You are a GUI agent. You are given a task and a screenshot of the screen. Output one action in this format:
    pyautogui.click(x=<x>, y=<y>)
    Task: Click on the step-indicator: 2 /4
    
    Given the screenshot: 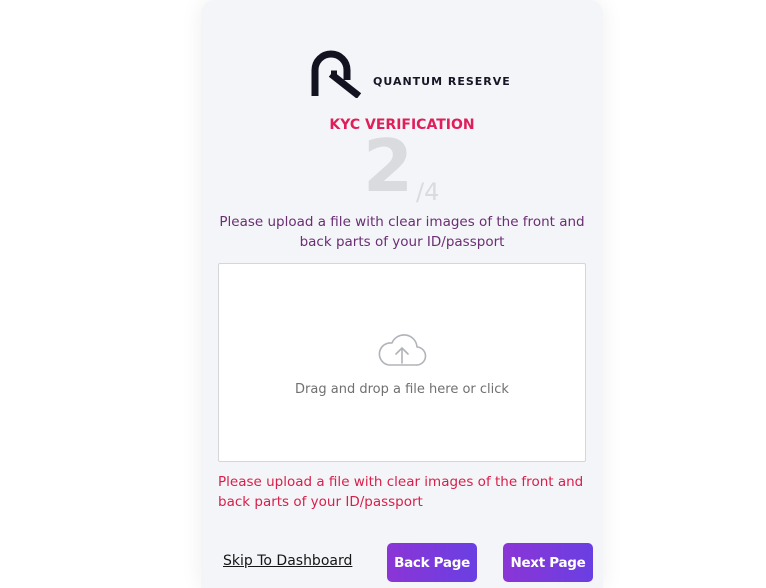 What is the action you would take?
    pyautogui.click(x=411, y=170)
    